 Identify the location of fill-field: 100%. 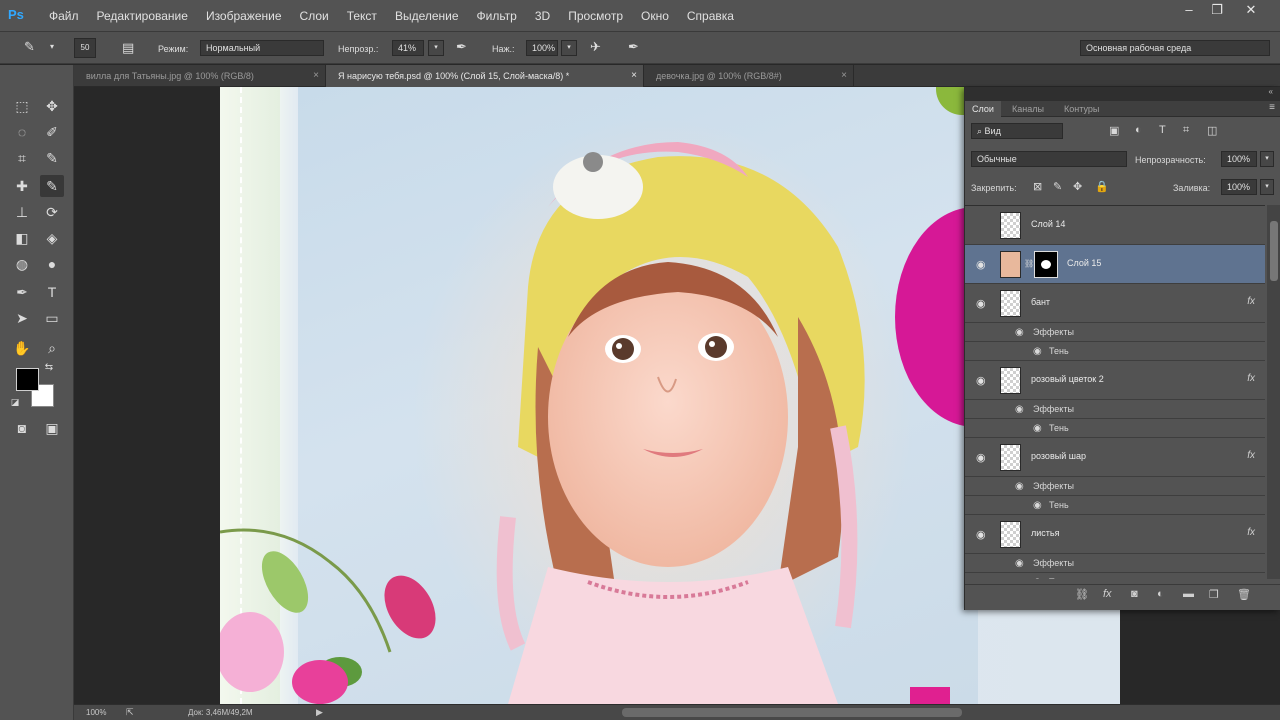
(1239, 187).